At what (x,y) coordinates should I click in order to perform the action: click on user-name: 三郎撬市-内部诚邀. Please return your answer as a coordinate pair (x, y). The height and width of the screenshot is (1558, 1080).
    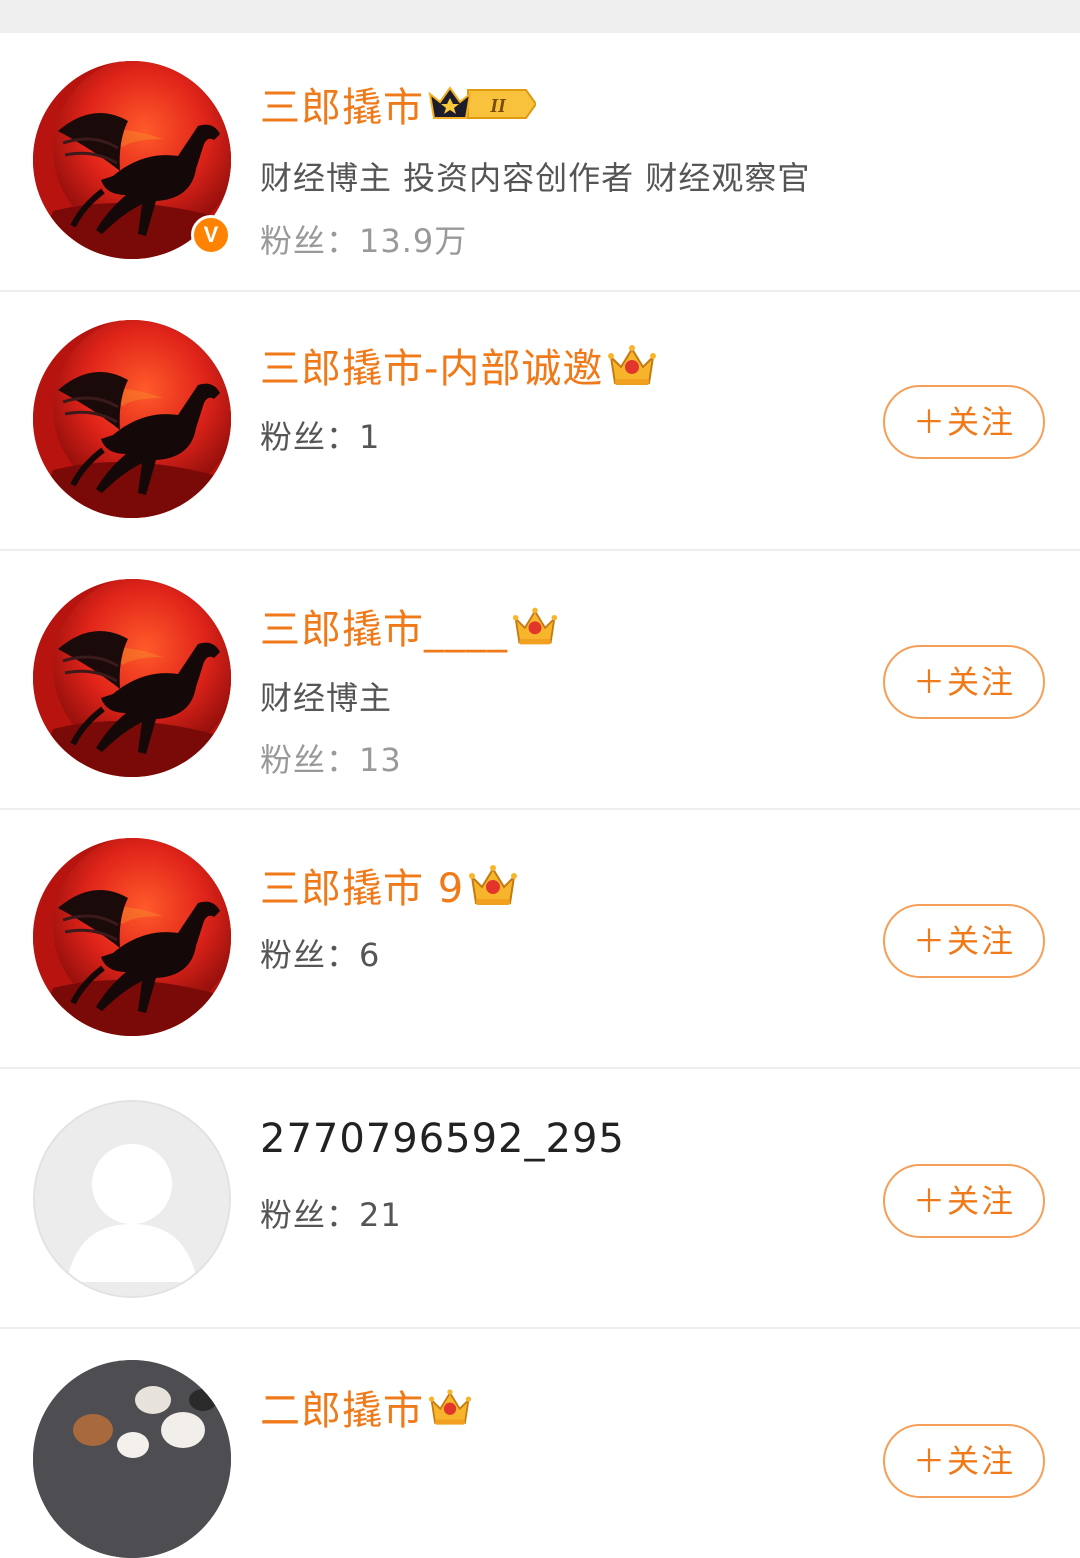
    Looking at the image, I should click on (431, 365).